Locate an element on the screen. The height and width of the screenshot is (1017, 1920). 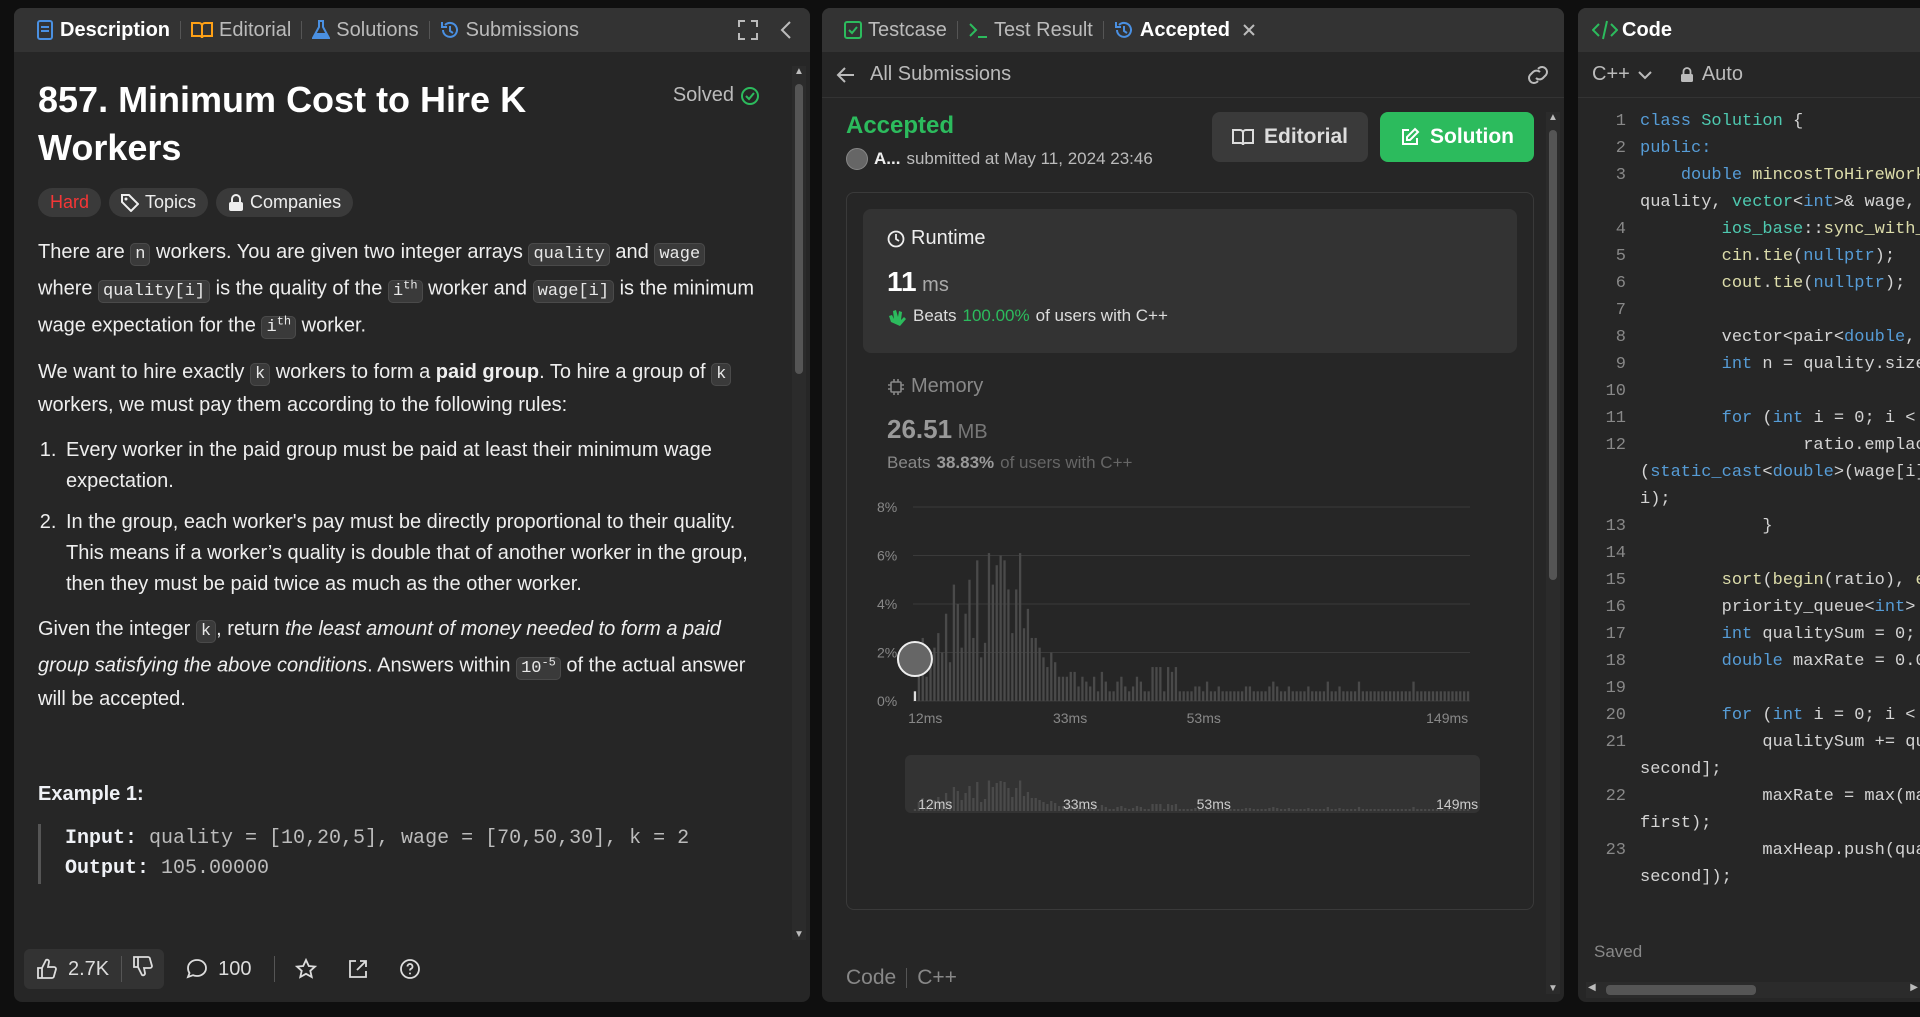
scroll-left-icon: ◀ is located at coordinates (1592, 987).